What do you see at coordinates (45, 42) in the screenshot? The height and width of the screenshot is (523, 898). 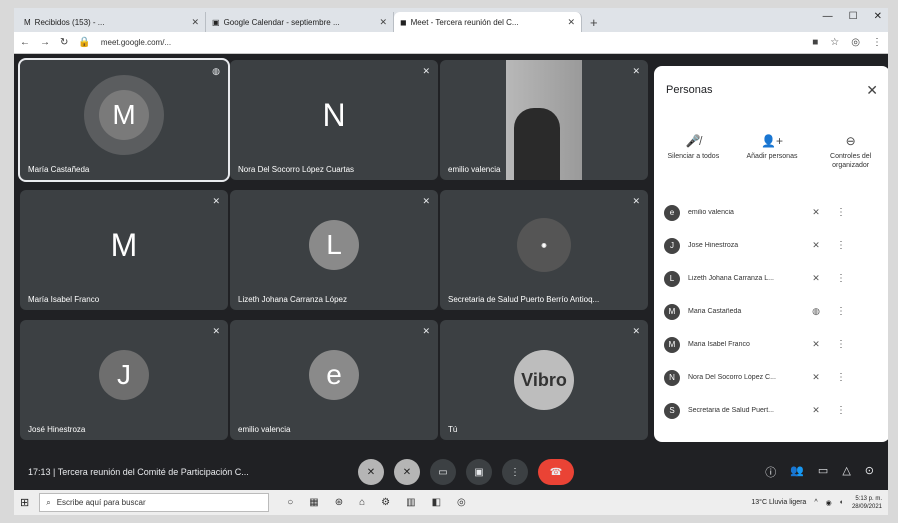 I see `forward-icon: →` at bounding box center [45, 42].